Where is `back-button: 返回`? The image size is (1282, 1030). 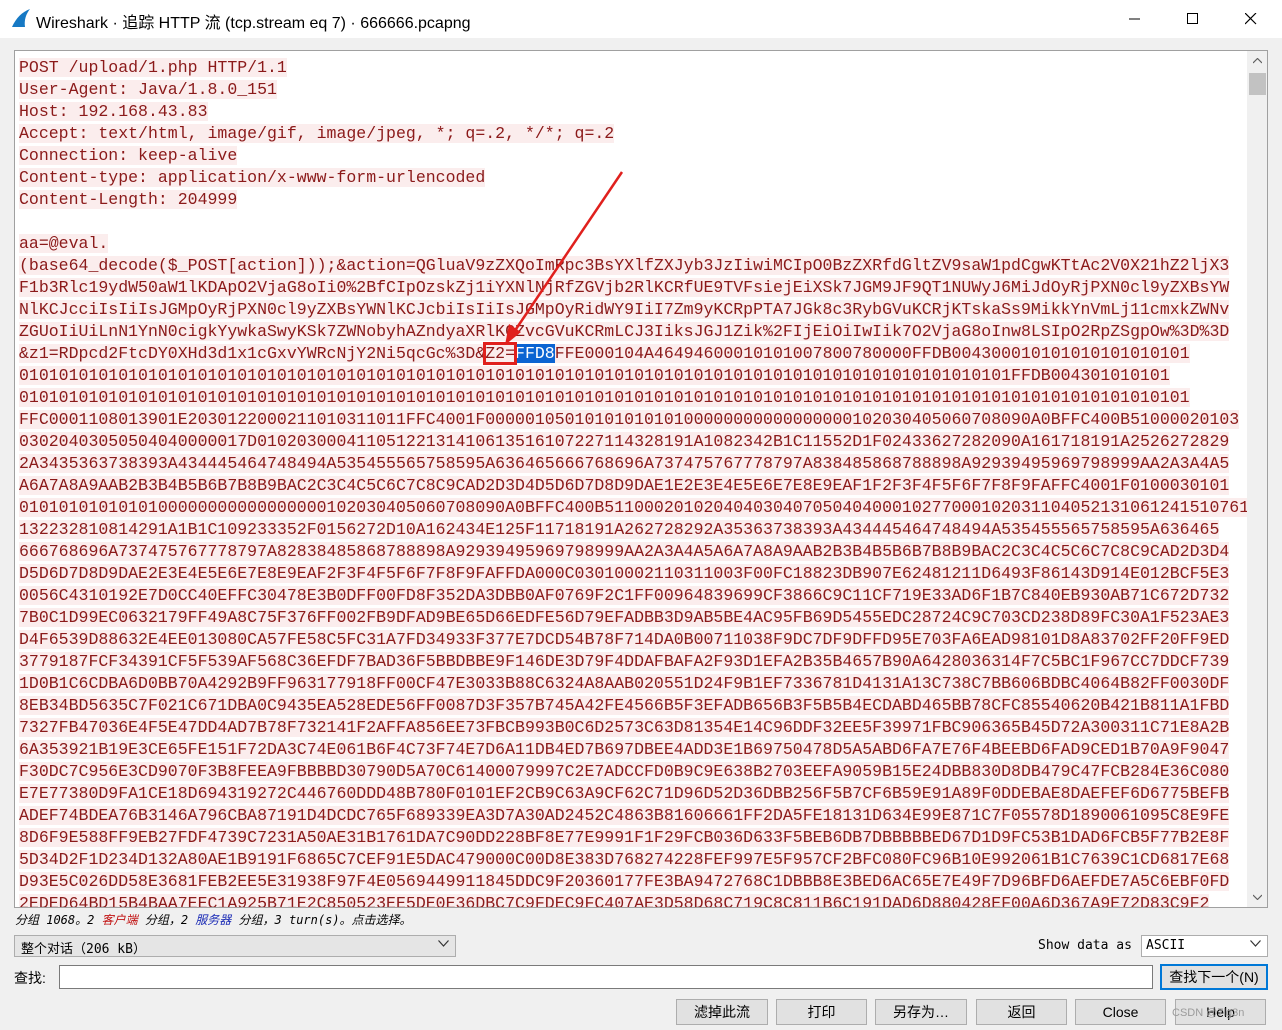 back-button: 返回 is located at coordinates (1021, 1012).